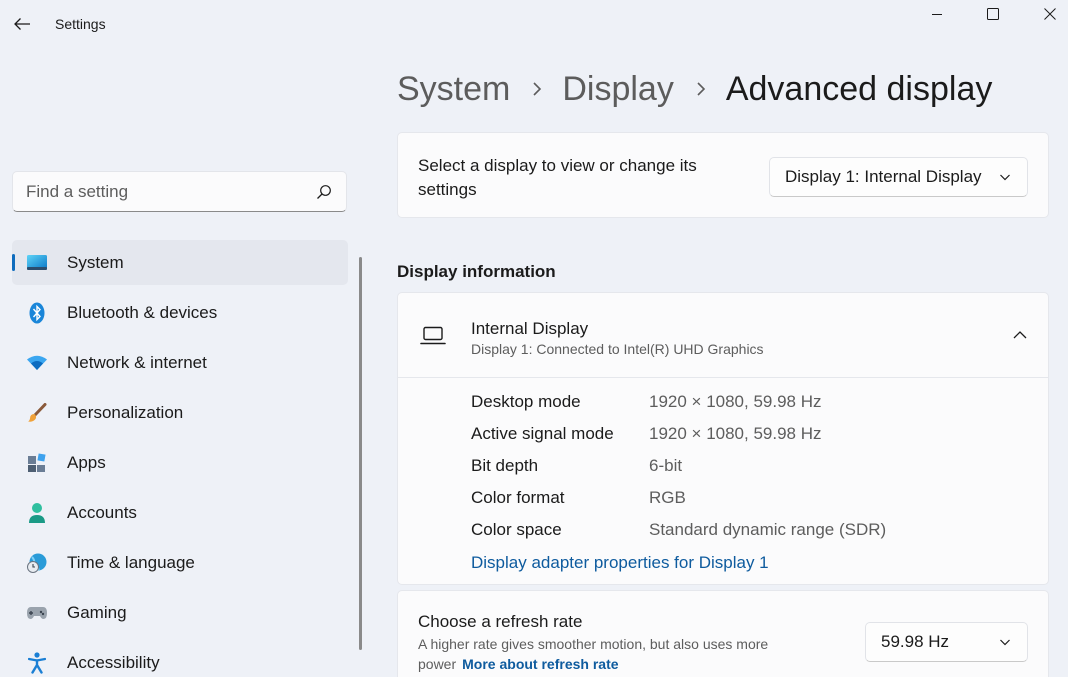 This screenshot has width=1068, height=677. I want to click on sidebar-item-network-internet: Network & internet, so click(180, 362).